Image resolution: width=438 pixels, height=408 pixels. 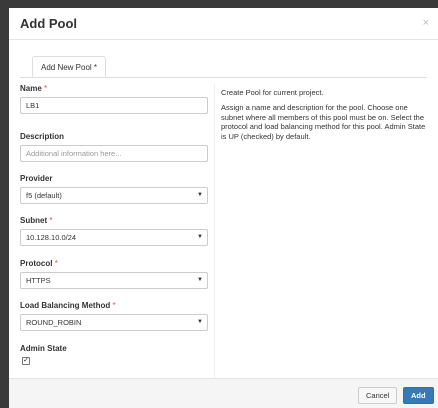 What do you see at coordinates (114, 195) in the screenshot?
I see `provider-select: f5 (default) ▼` at bounding box center [114, 195].